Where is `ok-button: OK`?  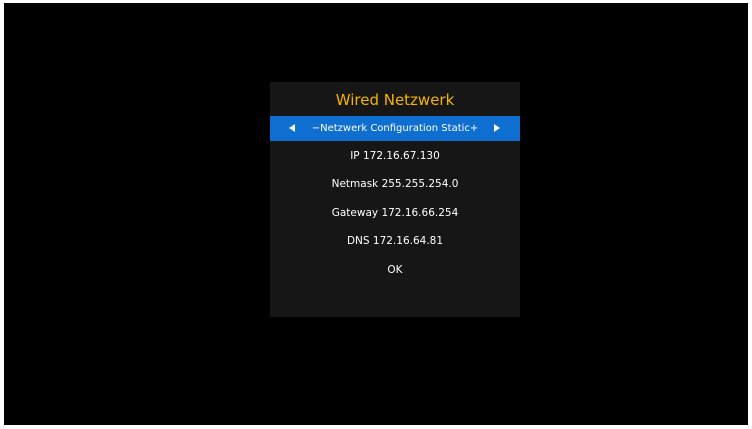
ok-button: OK is located at coordinates (395, 270).